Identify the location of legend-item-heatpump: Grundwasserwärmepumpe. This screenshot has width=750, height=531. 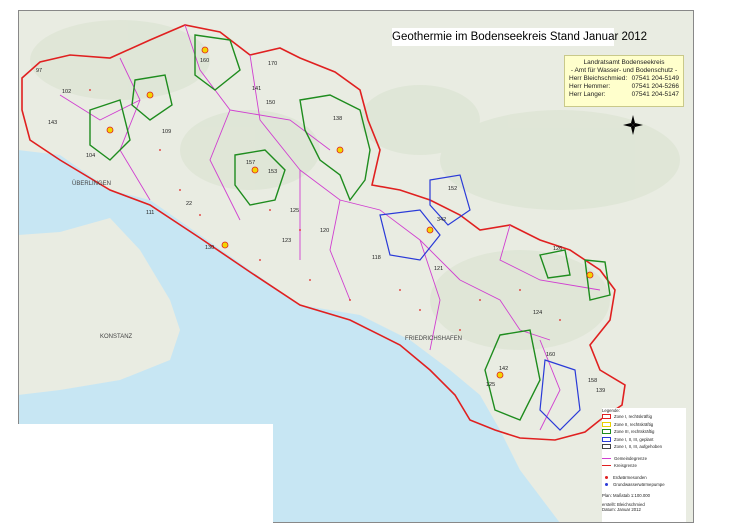
(644, 485).